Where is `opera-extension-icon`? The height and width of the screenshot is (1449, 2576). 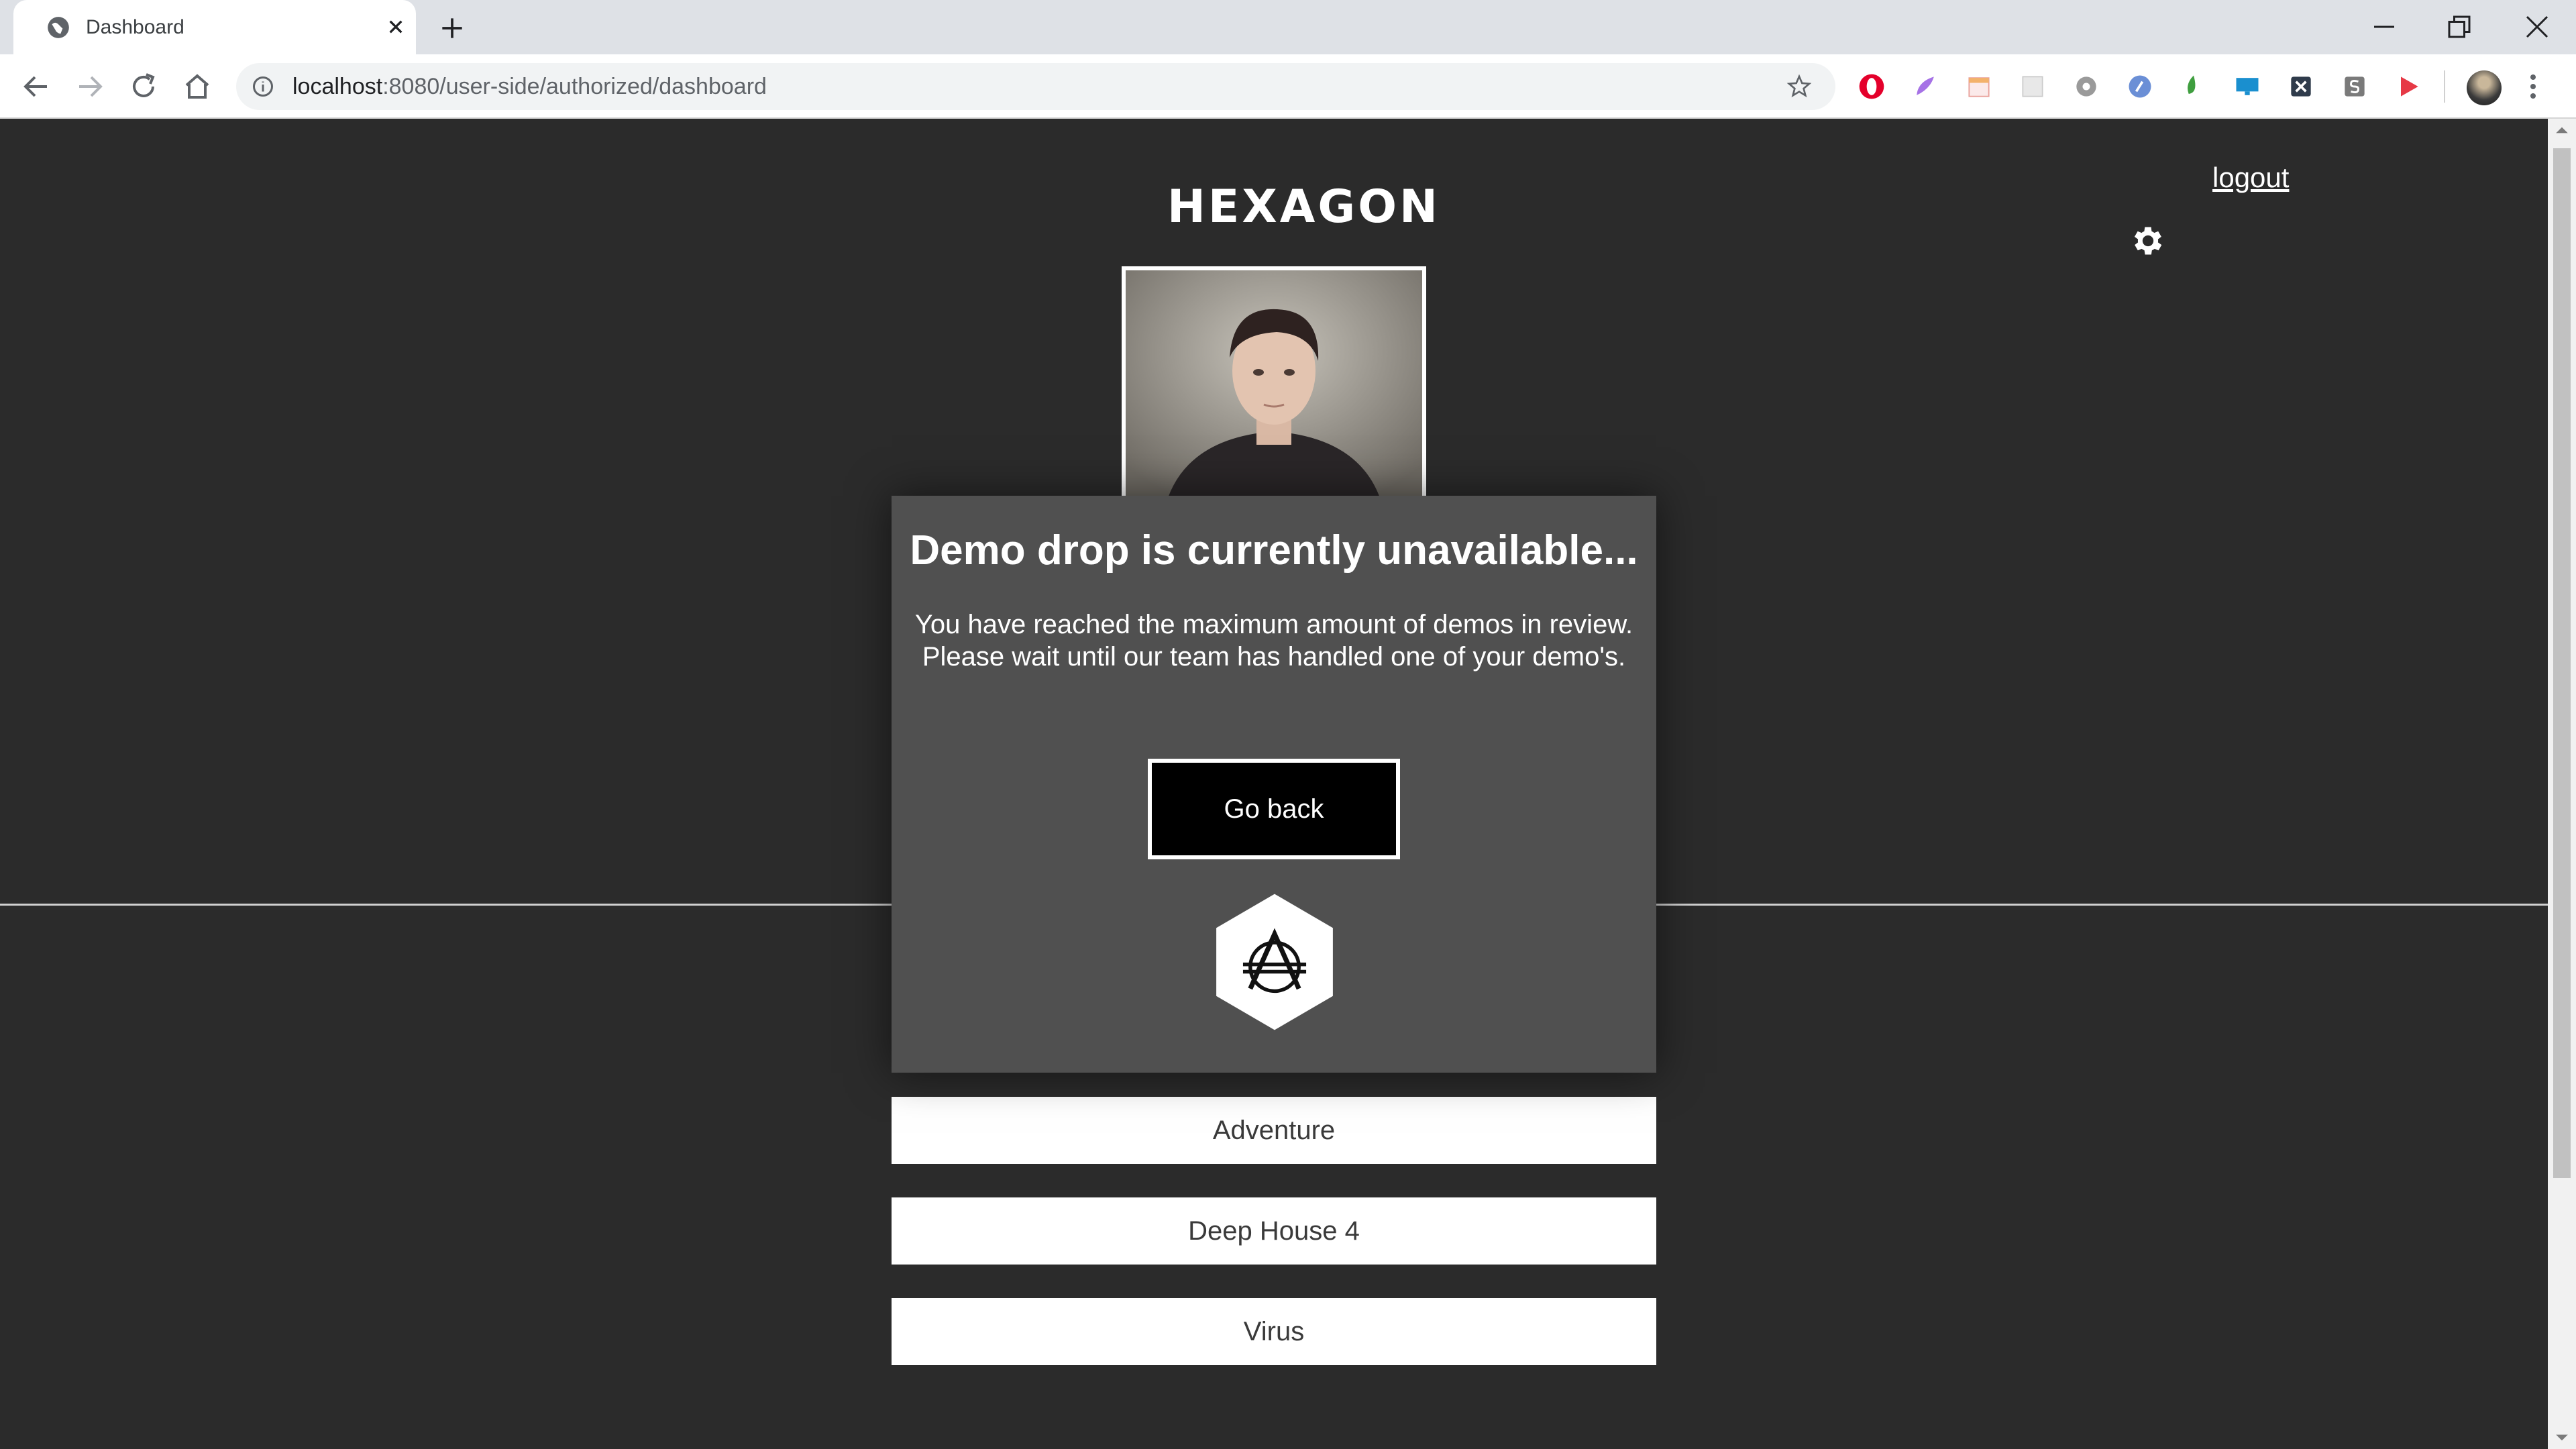 opera-extension-icon is located at coordinates (1871, 86).